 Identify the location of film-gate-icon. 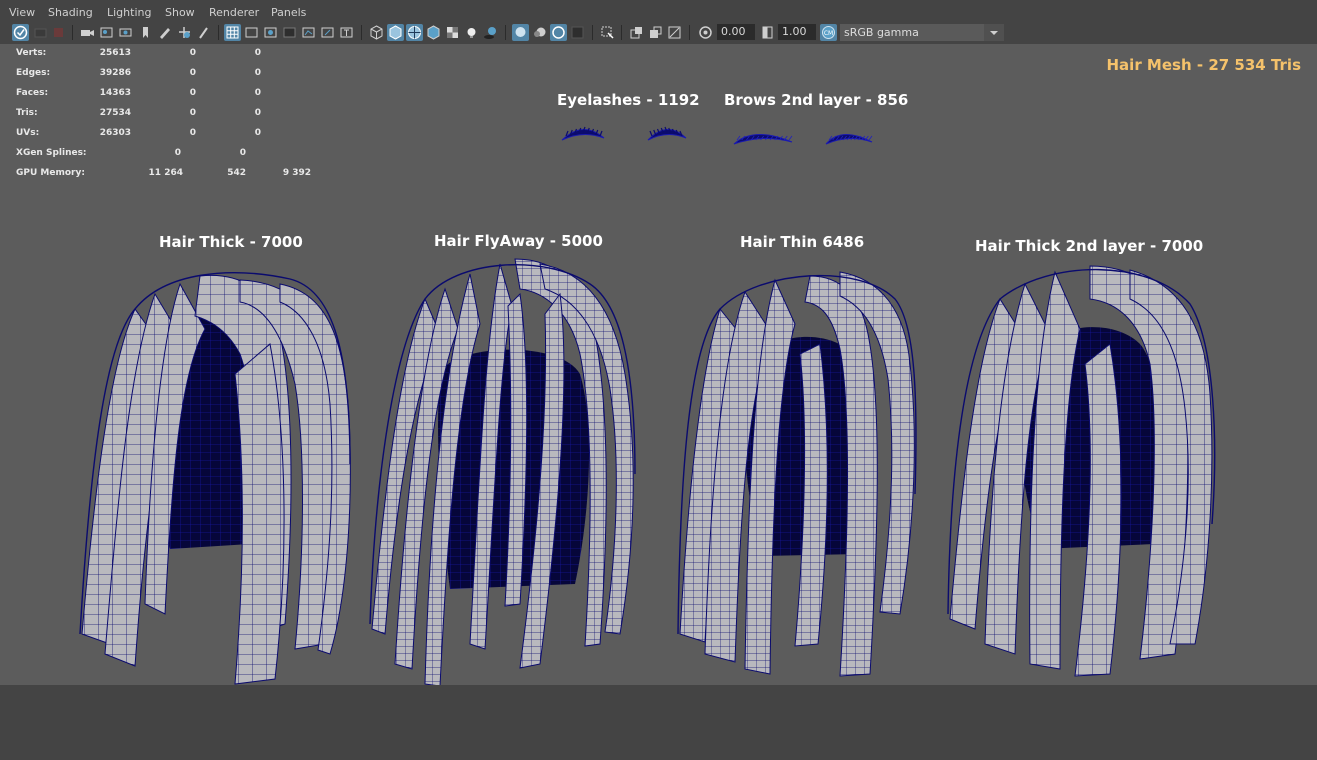
(125, 32).